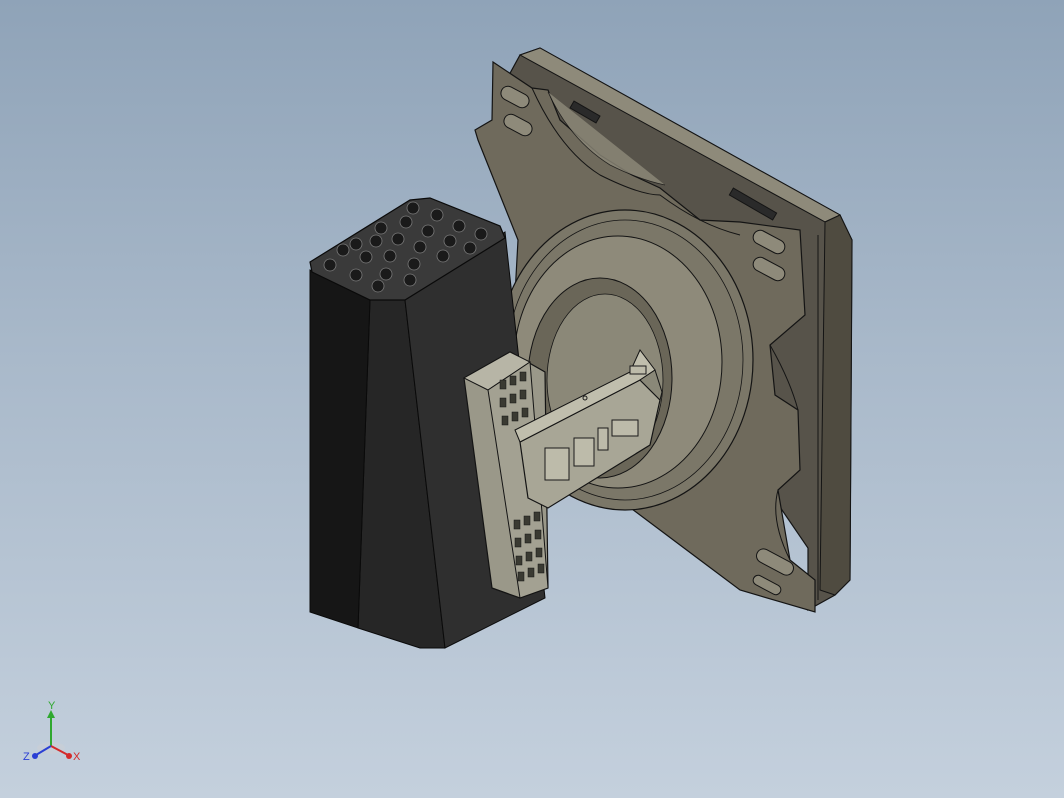 The width and height of the screenshot is (1064, 798). I want to click on view-triad-icon: Y X Z, so click(53, 735).